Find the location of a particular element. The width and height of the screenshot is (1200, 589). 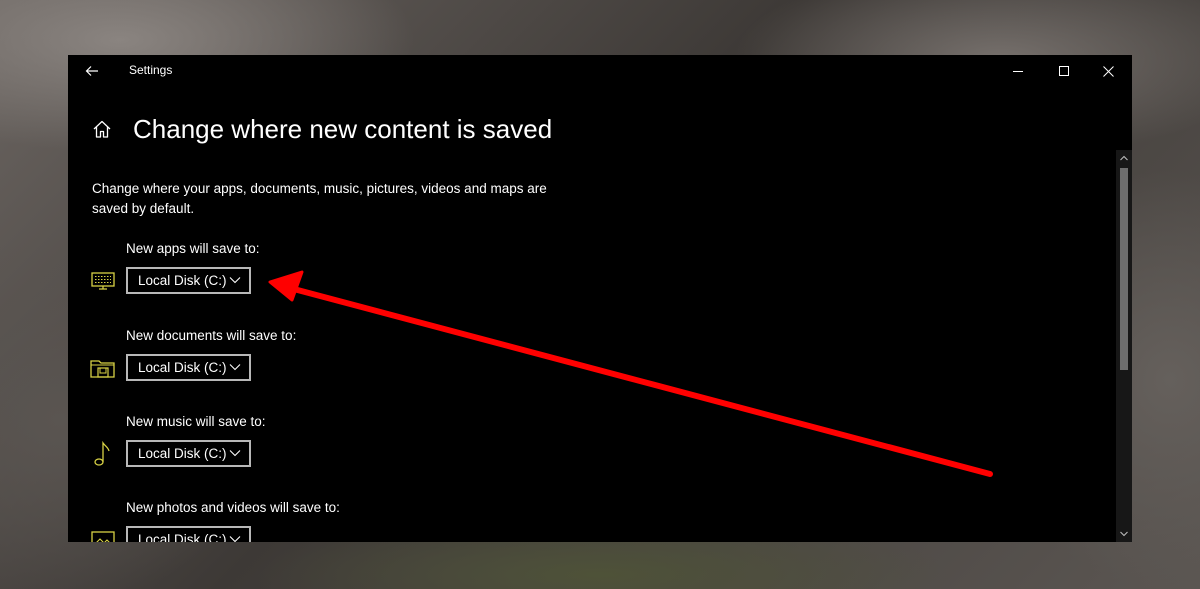

maximize-icon is located at coordinates (1064, 71).